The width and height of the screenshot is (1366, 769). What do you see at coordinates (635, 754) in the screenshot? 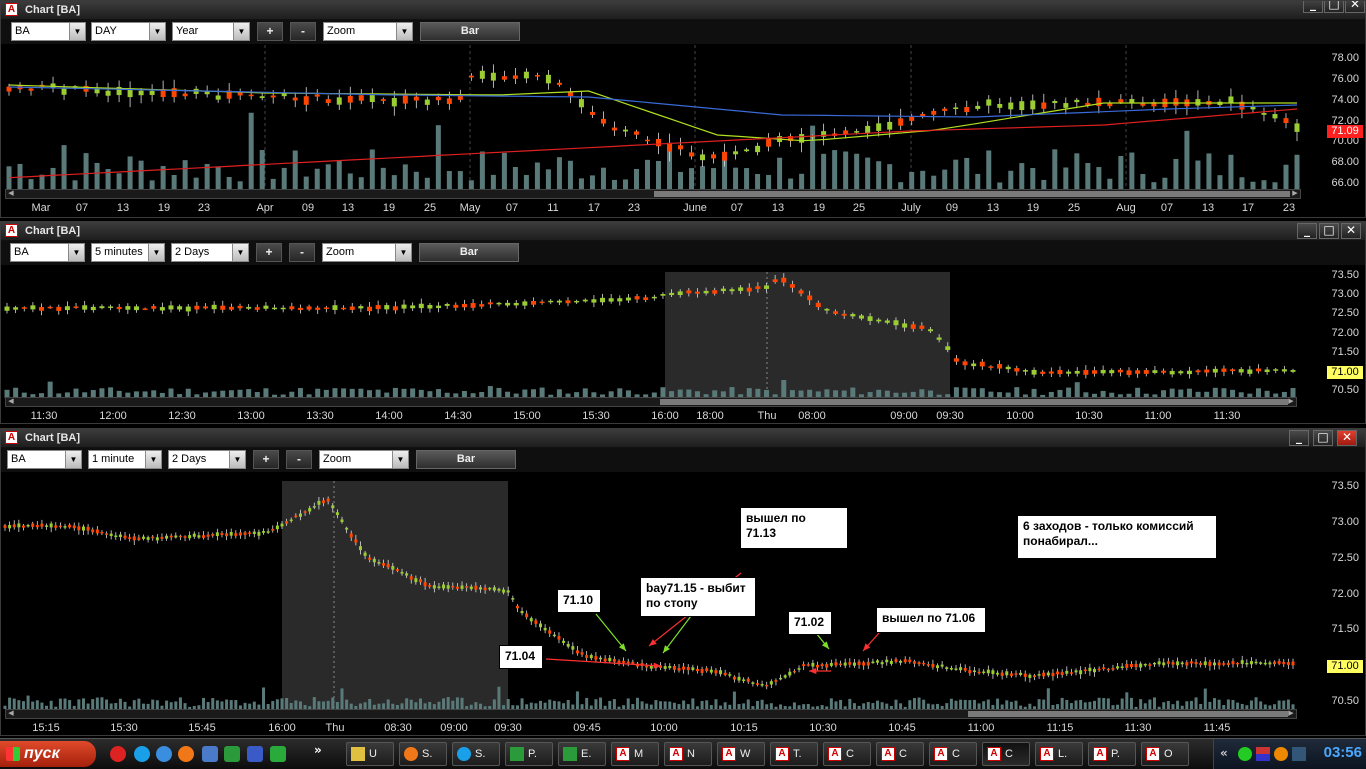
I see `taskbar-task: AM` at bounding box center [635, 754].